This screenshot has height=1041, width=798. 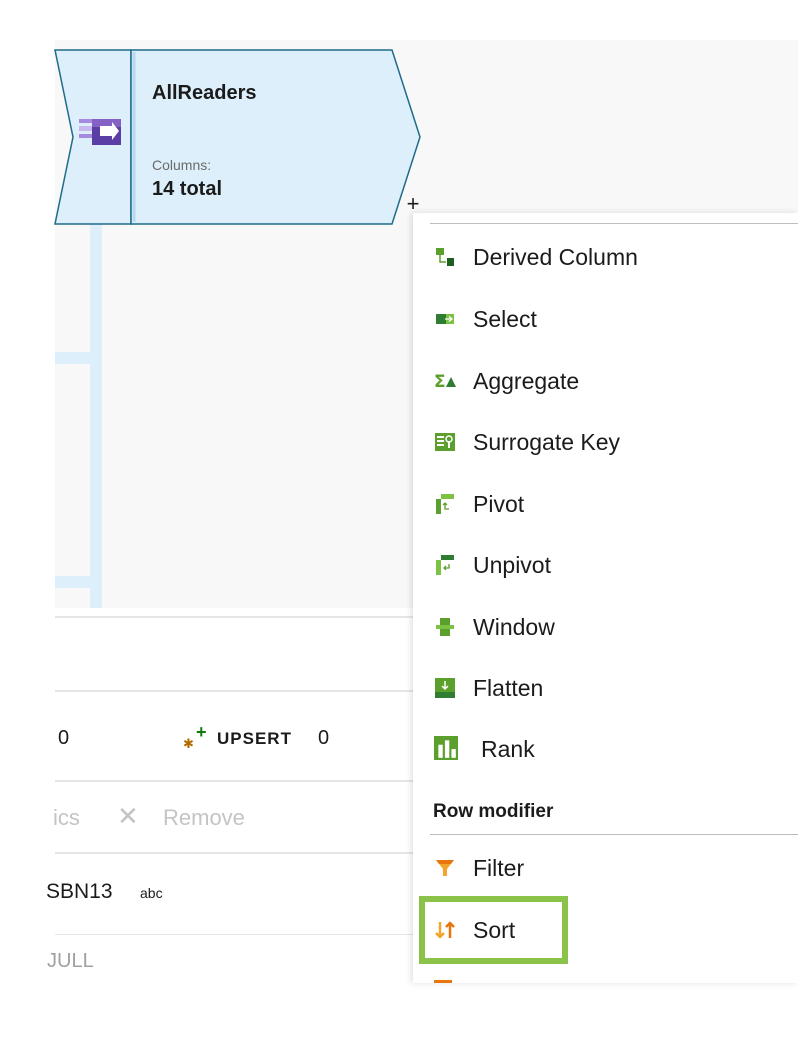 I want to click on rank-icon, so click(x=446, y=748).